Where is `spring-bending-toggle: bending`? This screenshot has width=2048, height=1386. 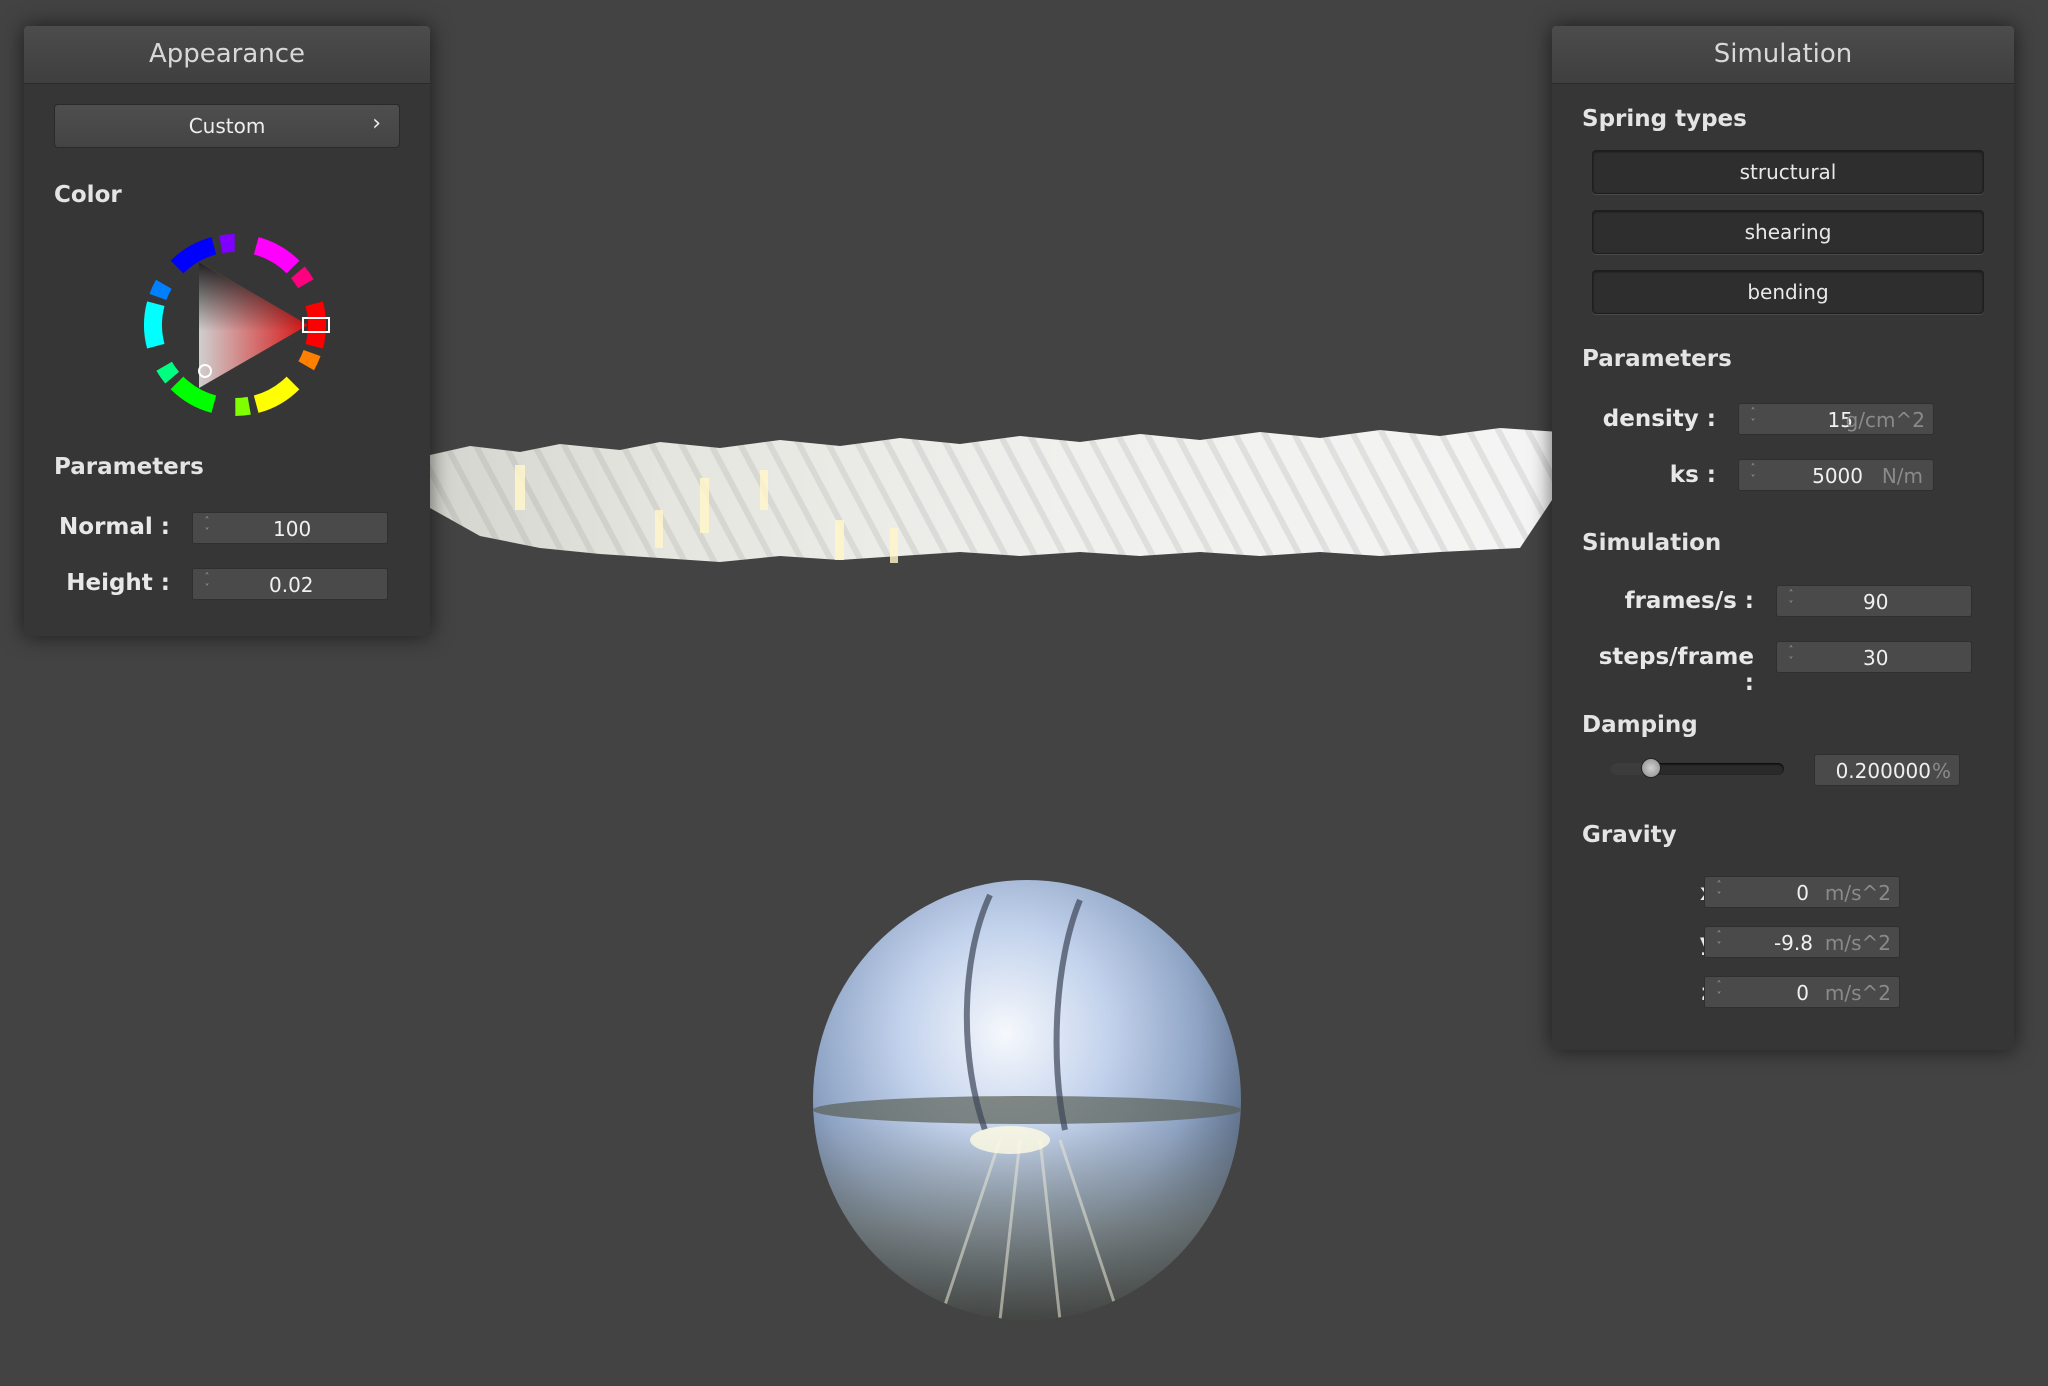
spring-bending-toggle: bending is located at coordinates (1788, 292).